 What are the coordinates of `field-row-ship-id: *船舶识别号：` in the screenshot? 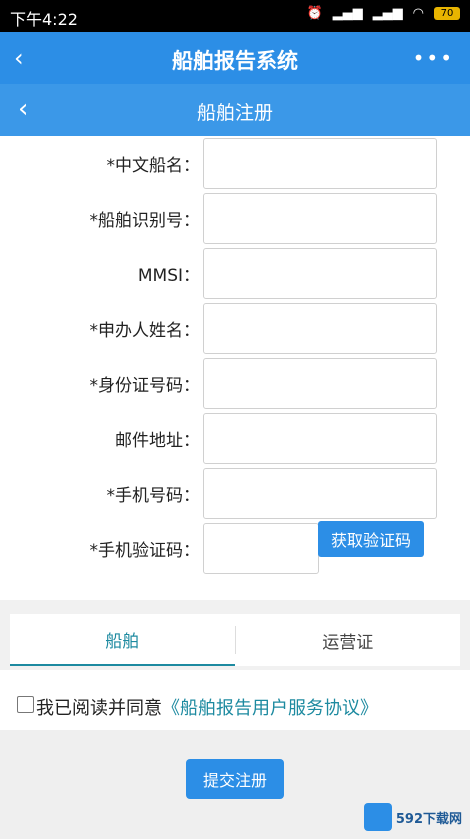 It's located at (235, 218).